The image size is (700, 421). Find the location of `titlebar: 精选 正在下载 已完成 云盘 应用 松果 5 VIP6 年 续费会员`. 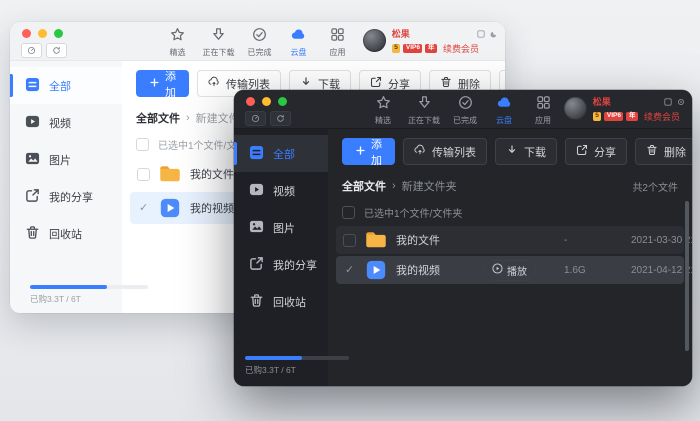

titlebar: 精选 正在下载 已完成 云盘 应用 松果 5 VIP6 年 续费会员 is located at coordinates (257, 41).